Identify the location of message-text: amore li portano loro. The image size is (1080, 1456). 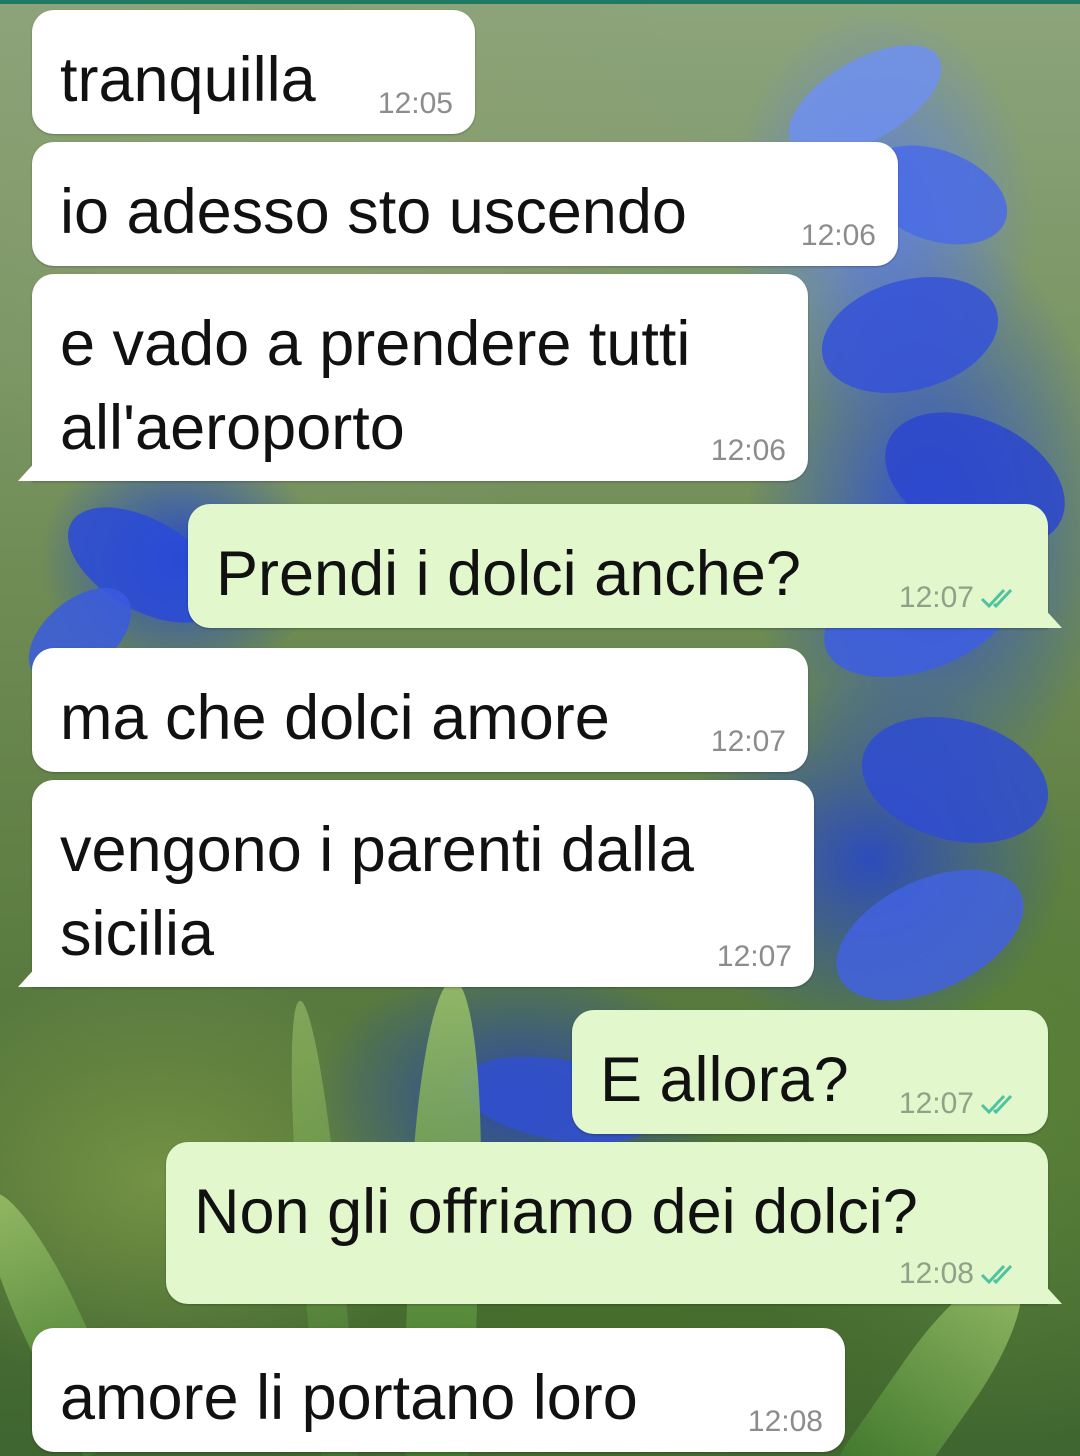
(349, 1398).